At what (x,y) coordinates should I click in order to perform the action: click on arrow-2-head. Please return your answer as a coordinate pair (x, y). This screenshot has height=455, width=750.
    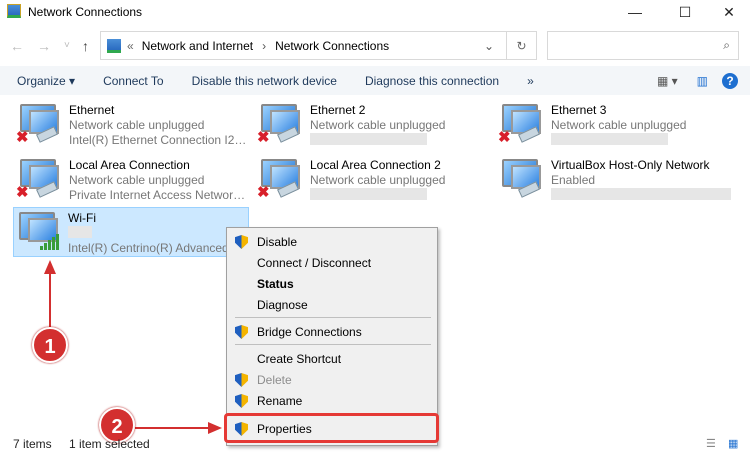
    Looking at the image, I should click on (215, 428).